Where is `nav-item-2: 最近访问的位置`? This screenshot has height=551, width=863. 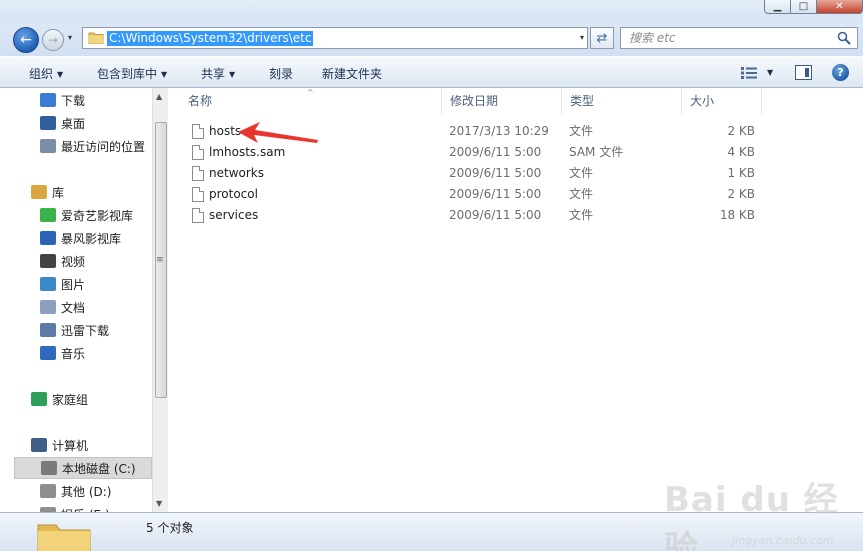
nav-item-2: 最近访问的位置 is located at coordinates (92, 146).